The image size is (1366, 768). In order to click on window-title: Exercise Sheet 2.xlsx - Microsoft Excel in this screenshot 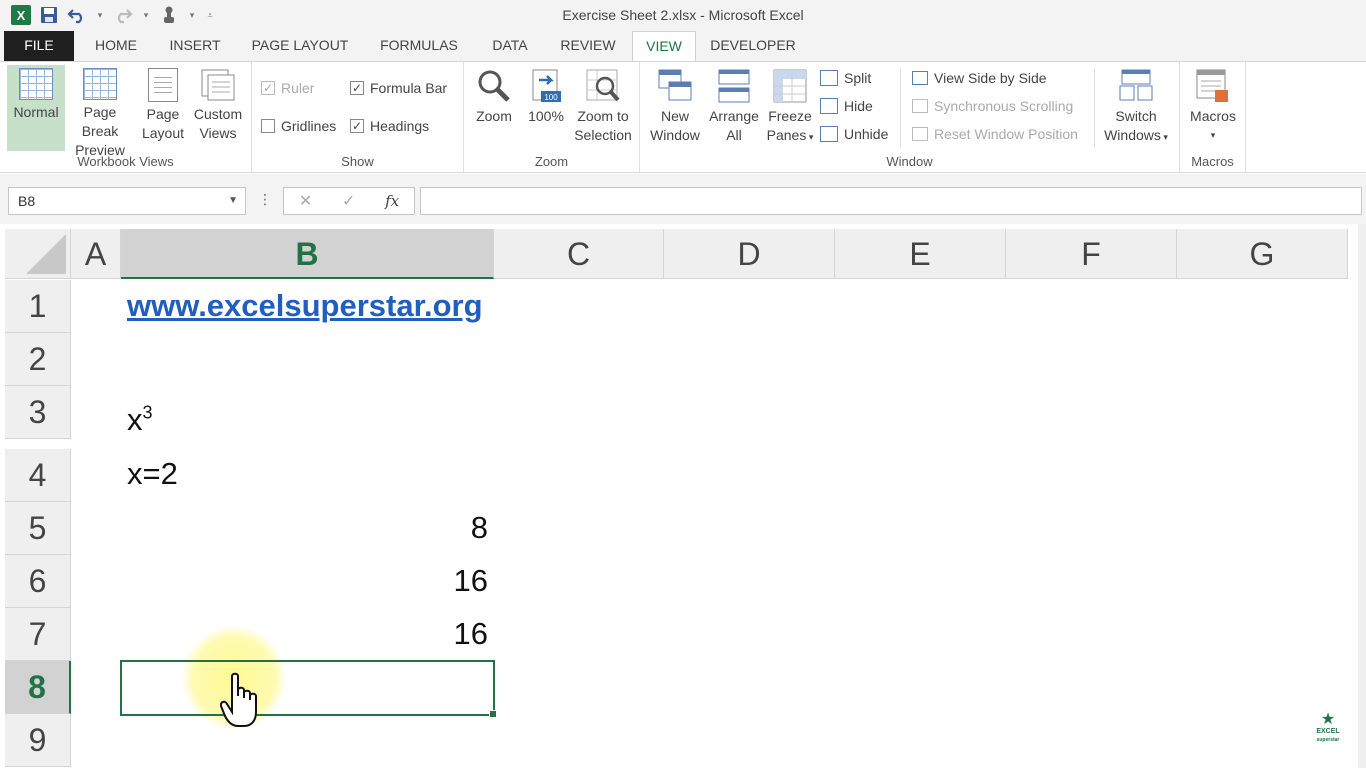, I will do `click(683, 15)`.